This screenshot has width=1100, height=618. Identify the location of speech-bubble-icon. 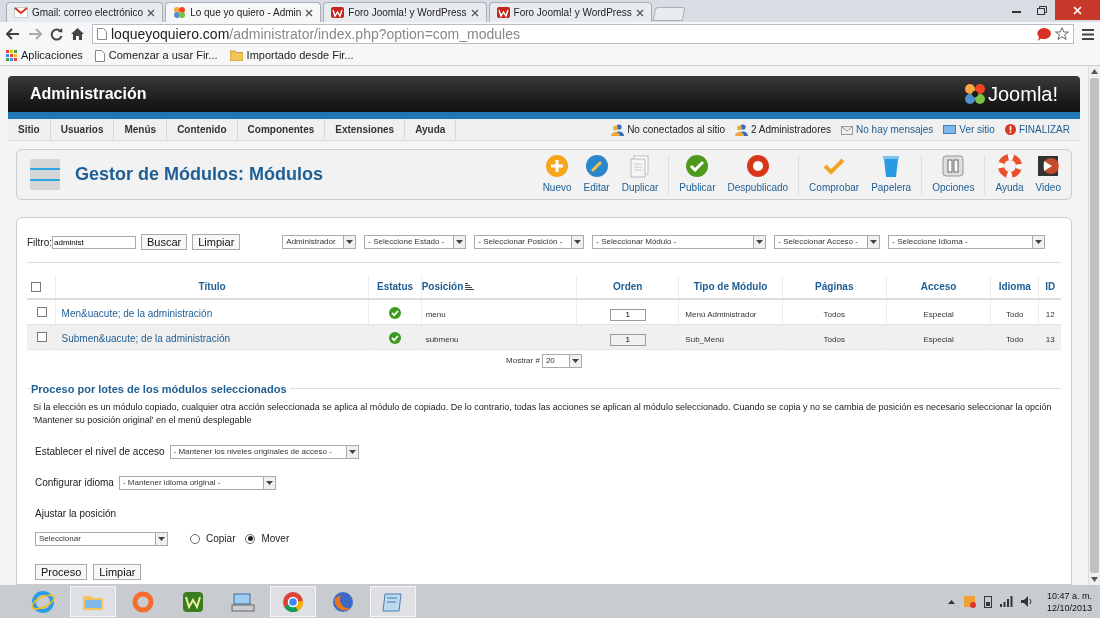
(1044, 34).